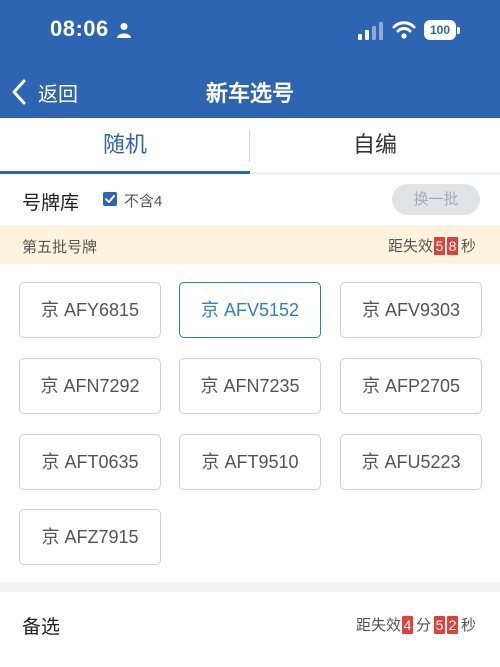  What do you see at coordinates (411, 310) in the screenshot?
I see `plate-option: 京 AFV9303` at bounding box center [411, 310].